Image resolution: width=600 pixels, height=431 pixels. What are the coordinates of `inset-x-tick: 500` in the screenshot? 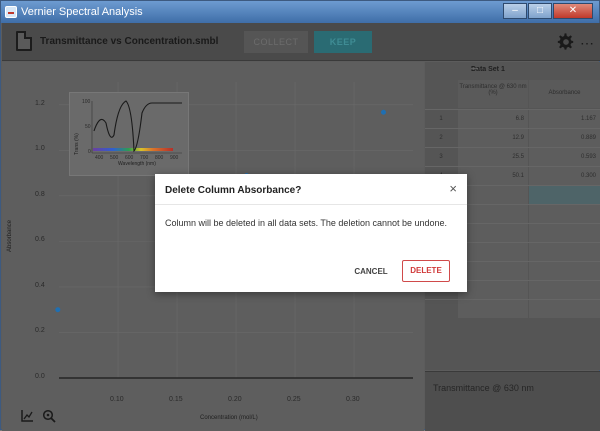 It's located at (114, 158).